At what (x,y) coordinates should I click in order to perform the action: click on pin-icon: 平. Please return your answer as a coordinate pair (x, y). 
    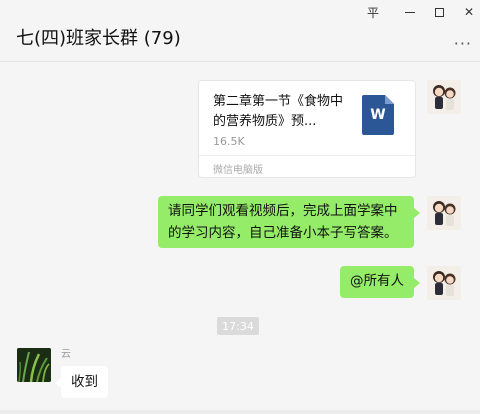
    Looking at the image, I should click on (373, 12).